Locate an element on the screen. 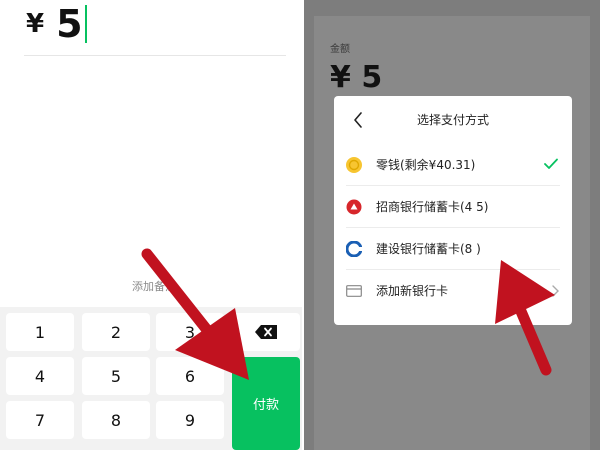 The height and width of the screenshot is (450, 600). ccb-bank-icon is located at coordinates (354, 249).